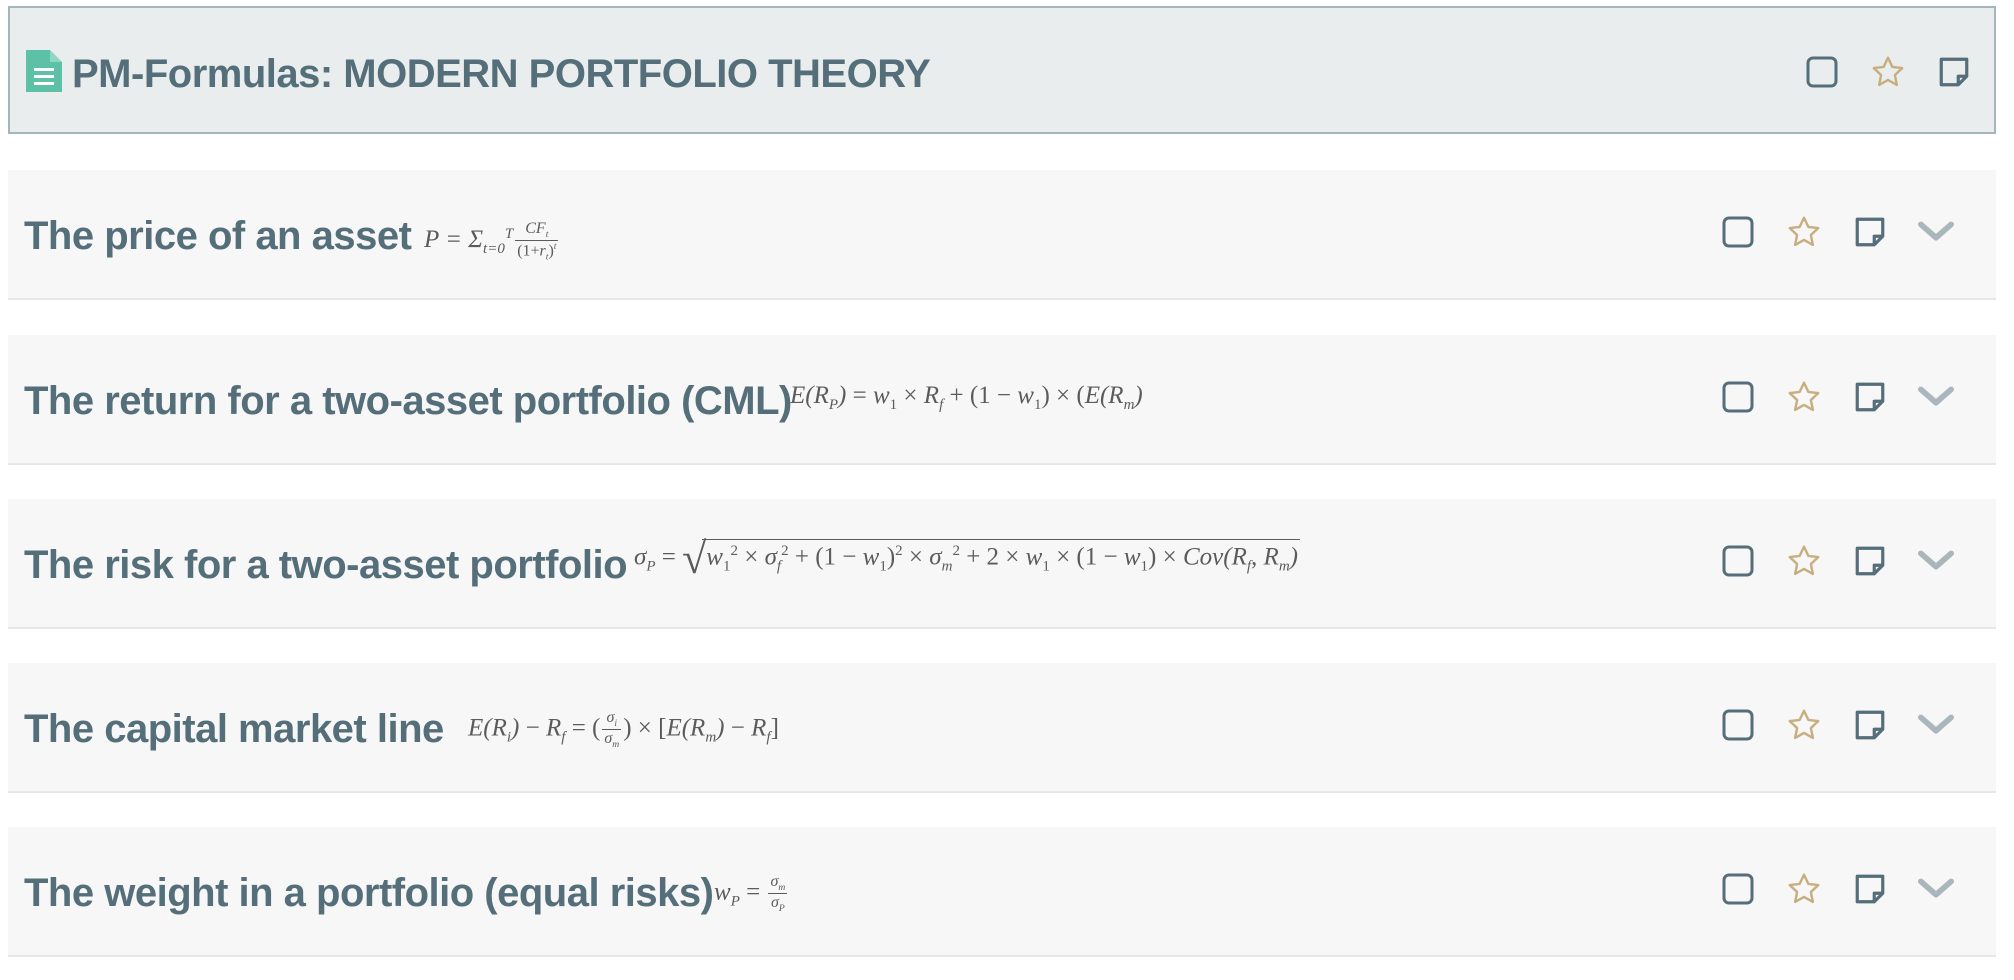 The width and height of the screenshot is (2014, 980). Describe the element at coordinates (1002, 70) in the screenshot. I see `page-header: PM-Formulas: MODERN PORTFOLIO THEORY` at that location.